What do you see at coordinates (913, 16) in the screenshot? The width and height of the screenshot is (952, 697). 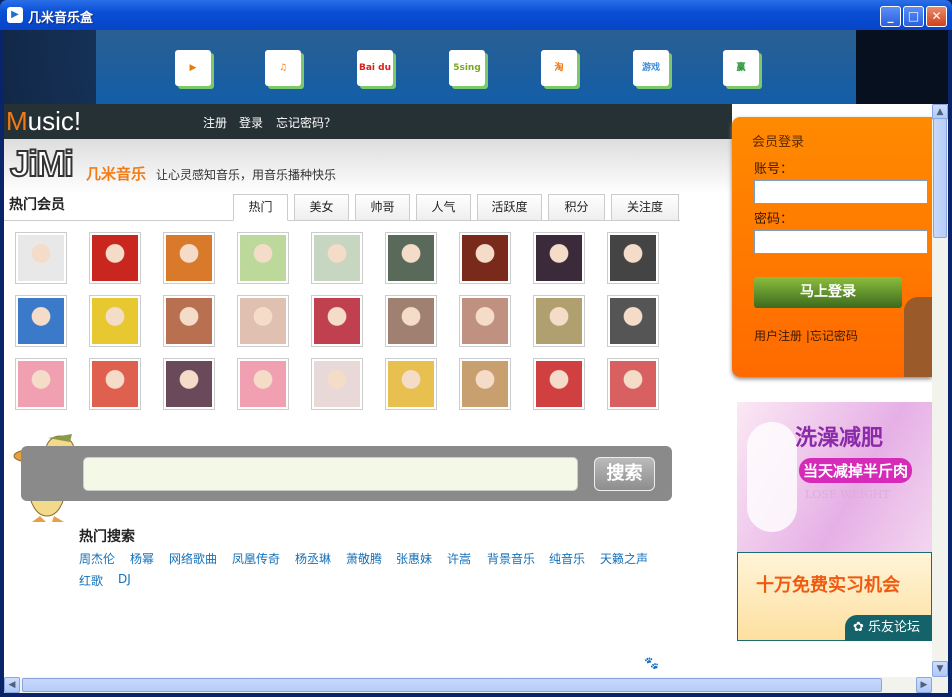 I see `maximize-button: □` at bounding box center [913, 16].